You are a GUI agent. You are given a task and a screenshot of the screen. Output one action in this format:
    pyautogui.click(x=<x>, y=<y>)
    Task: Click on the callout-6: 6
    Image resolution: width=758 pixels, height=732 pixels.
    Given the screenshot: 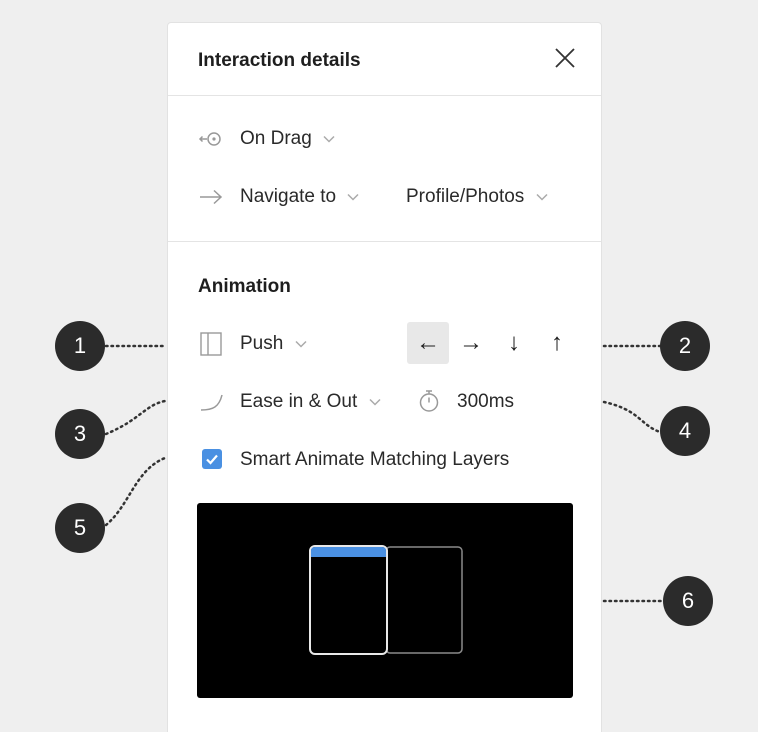 What is the action you would take?
    pyautogui.click(x=688, y=601)
    